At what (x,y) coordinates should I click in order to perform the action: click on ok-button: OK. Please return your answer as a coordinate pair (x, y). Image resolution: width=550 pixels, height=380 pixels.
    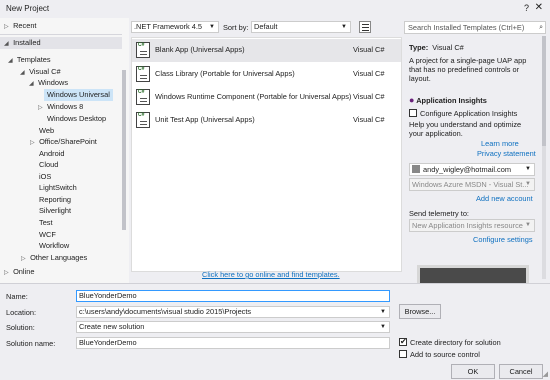
    Looking at the image, I should click on (473, 371).